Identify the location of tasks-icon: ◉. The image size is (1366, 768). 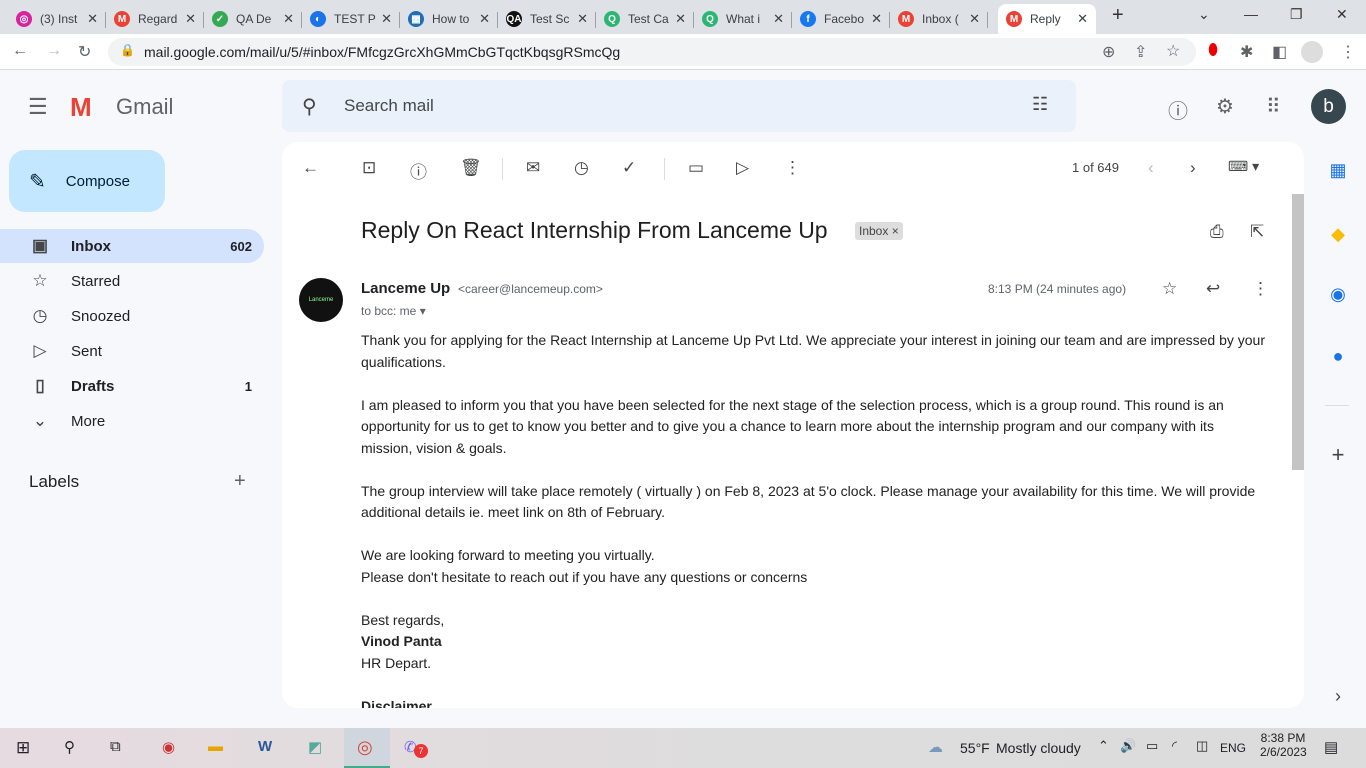
(1338, 294).